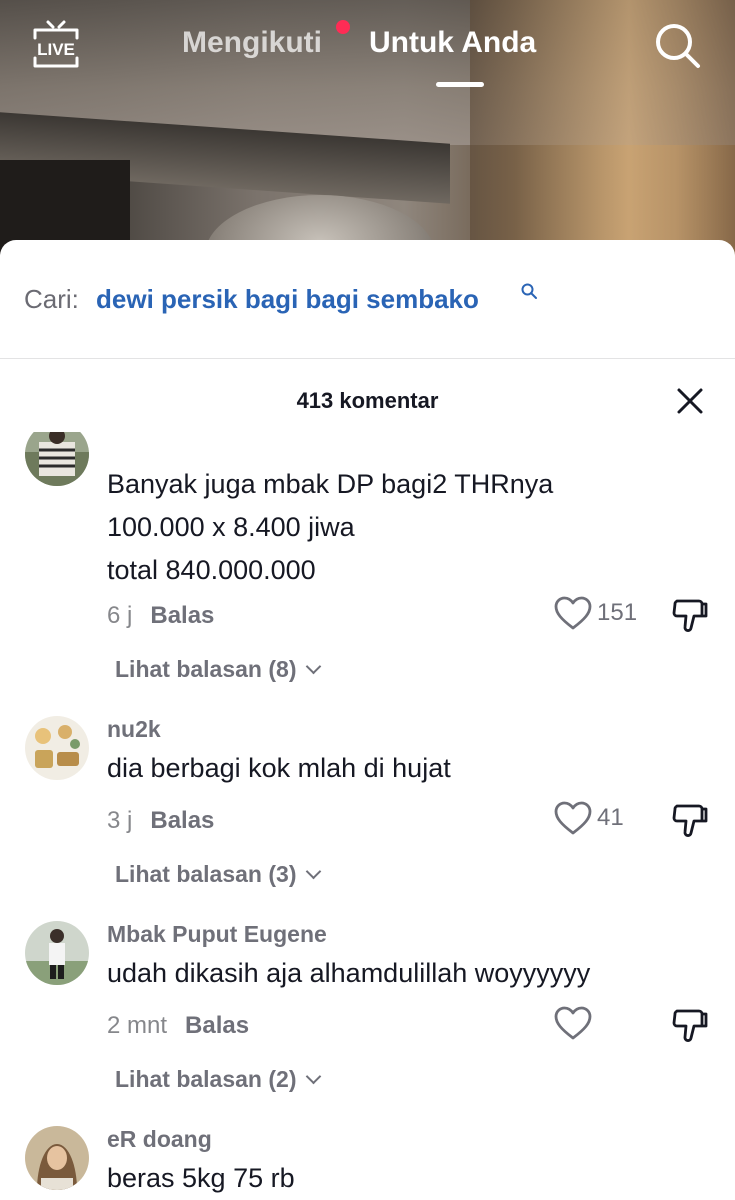 The width and height of the screenshot is (735, 1200). What do you see at coordinates (120, 615) in the screenshot?
I see `comment-time: 6 j` at bounding box center [120, 615].